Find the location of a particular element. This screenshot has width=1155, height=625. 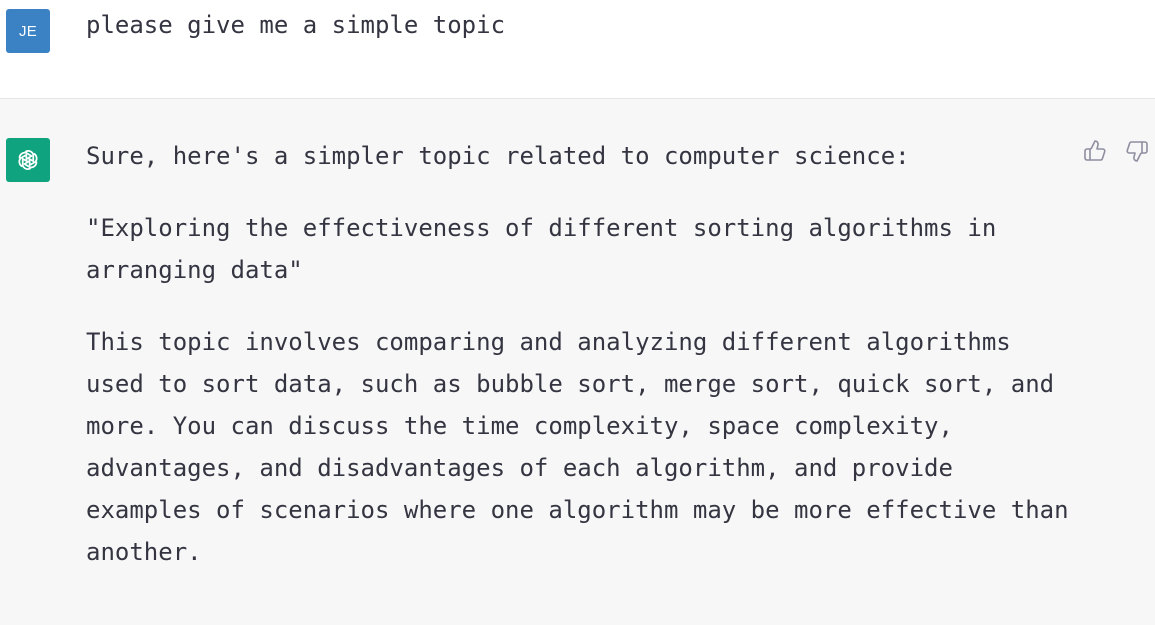

thumbs-up-icon is located at coordinates (1095, 150).